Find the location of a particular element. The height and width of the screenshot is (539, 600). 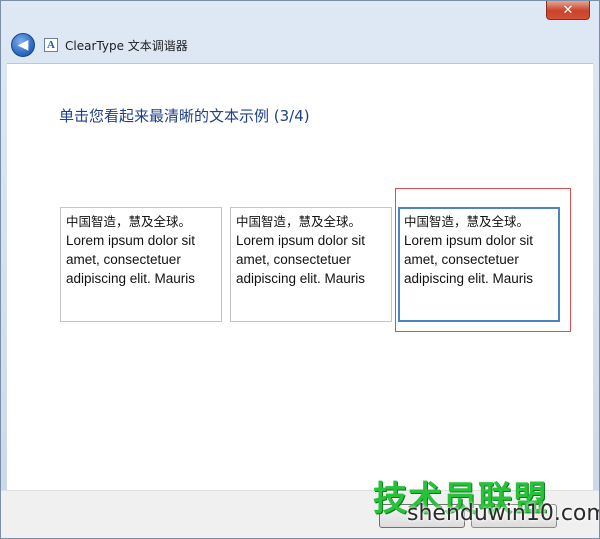

watermark-en-text: shenduwin10.com is located at coordinates (503, 513).